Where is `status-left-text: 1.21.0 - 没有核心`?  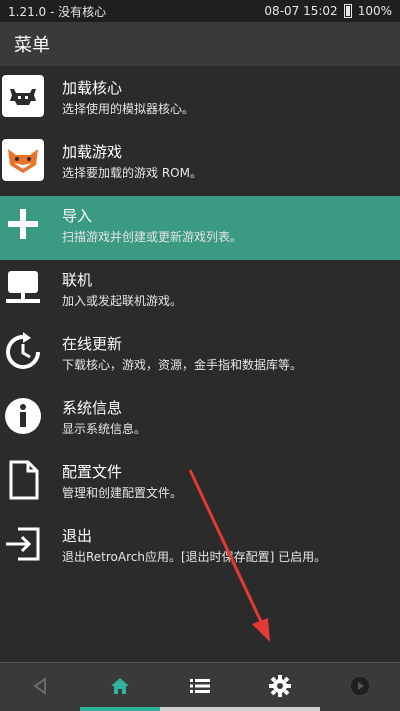
status-left-text: 1.21.0 - 没有核心 is located at coordinates (57, 11).